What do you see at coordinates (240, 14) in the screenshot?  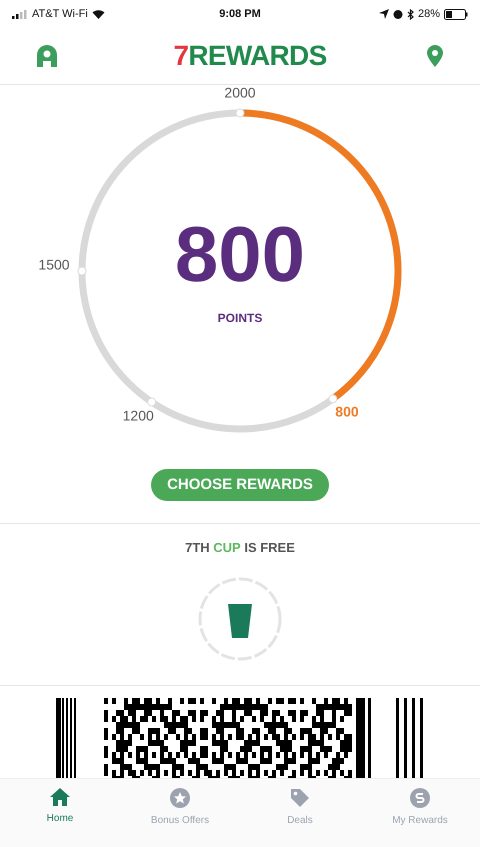 I see `clock-time: 9:08 PM` at bounding box center [240, 14].